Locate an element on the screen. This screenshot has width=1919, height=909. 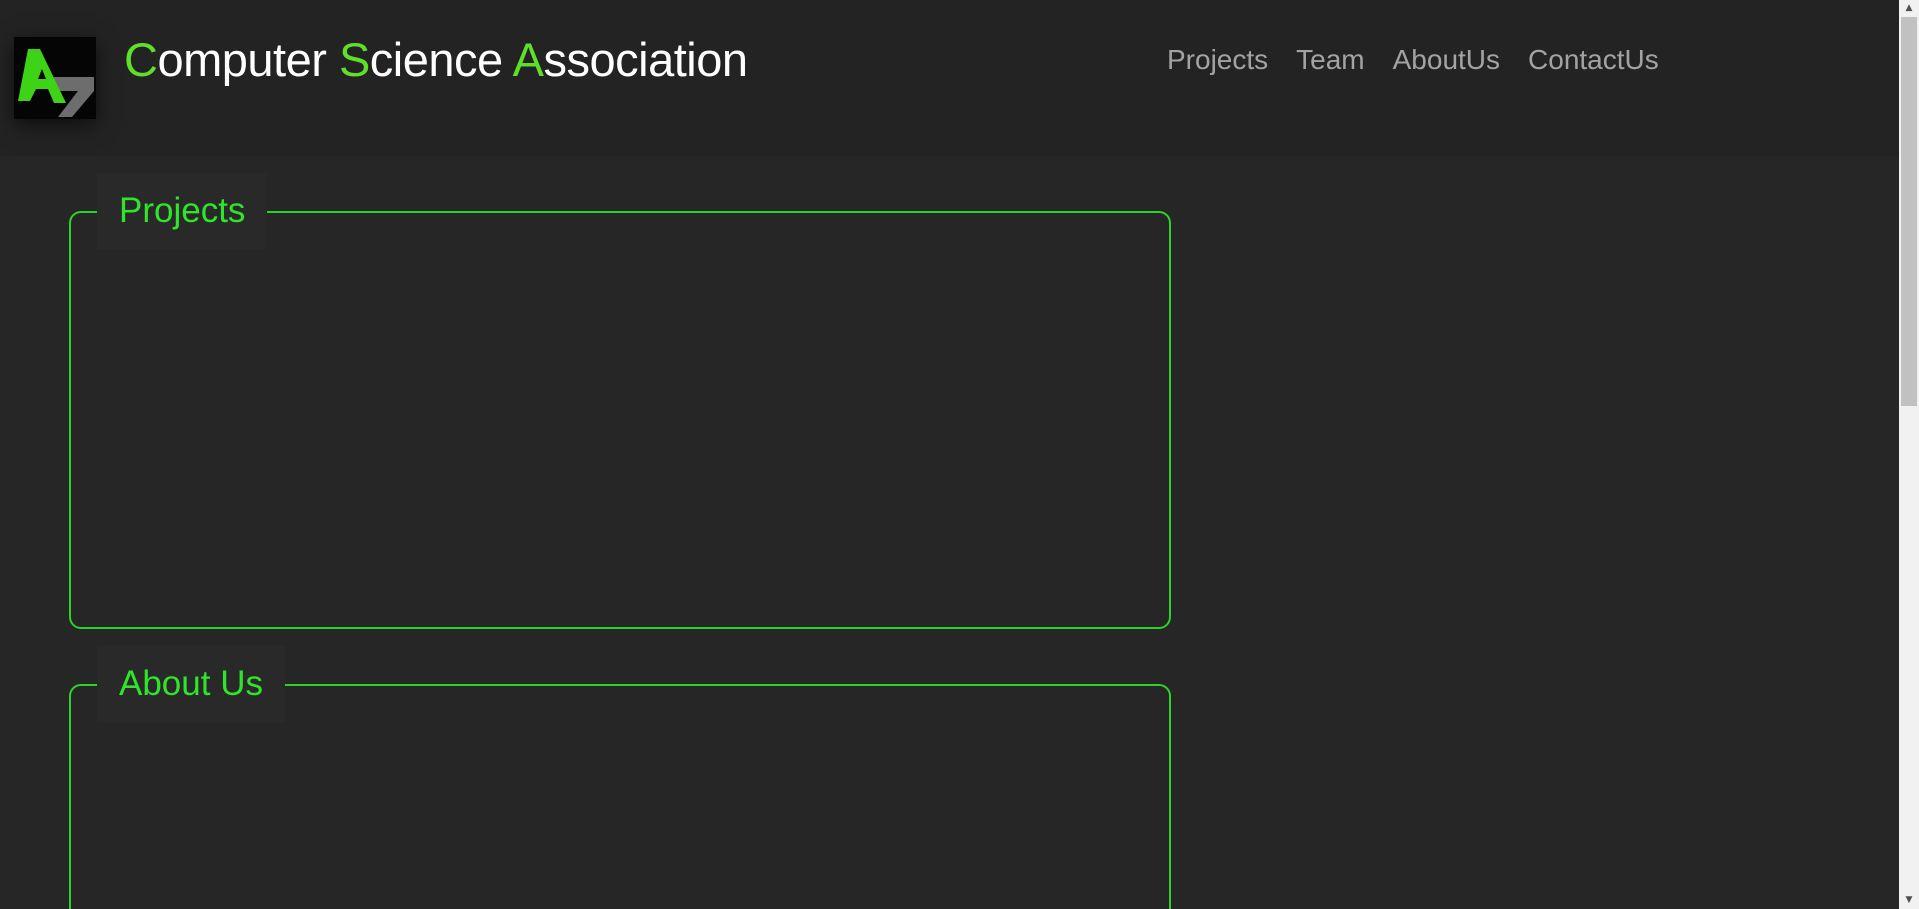
title-initial: C is located at coordinates (141, 59).